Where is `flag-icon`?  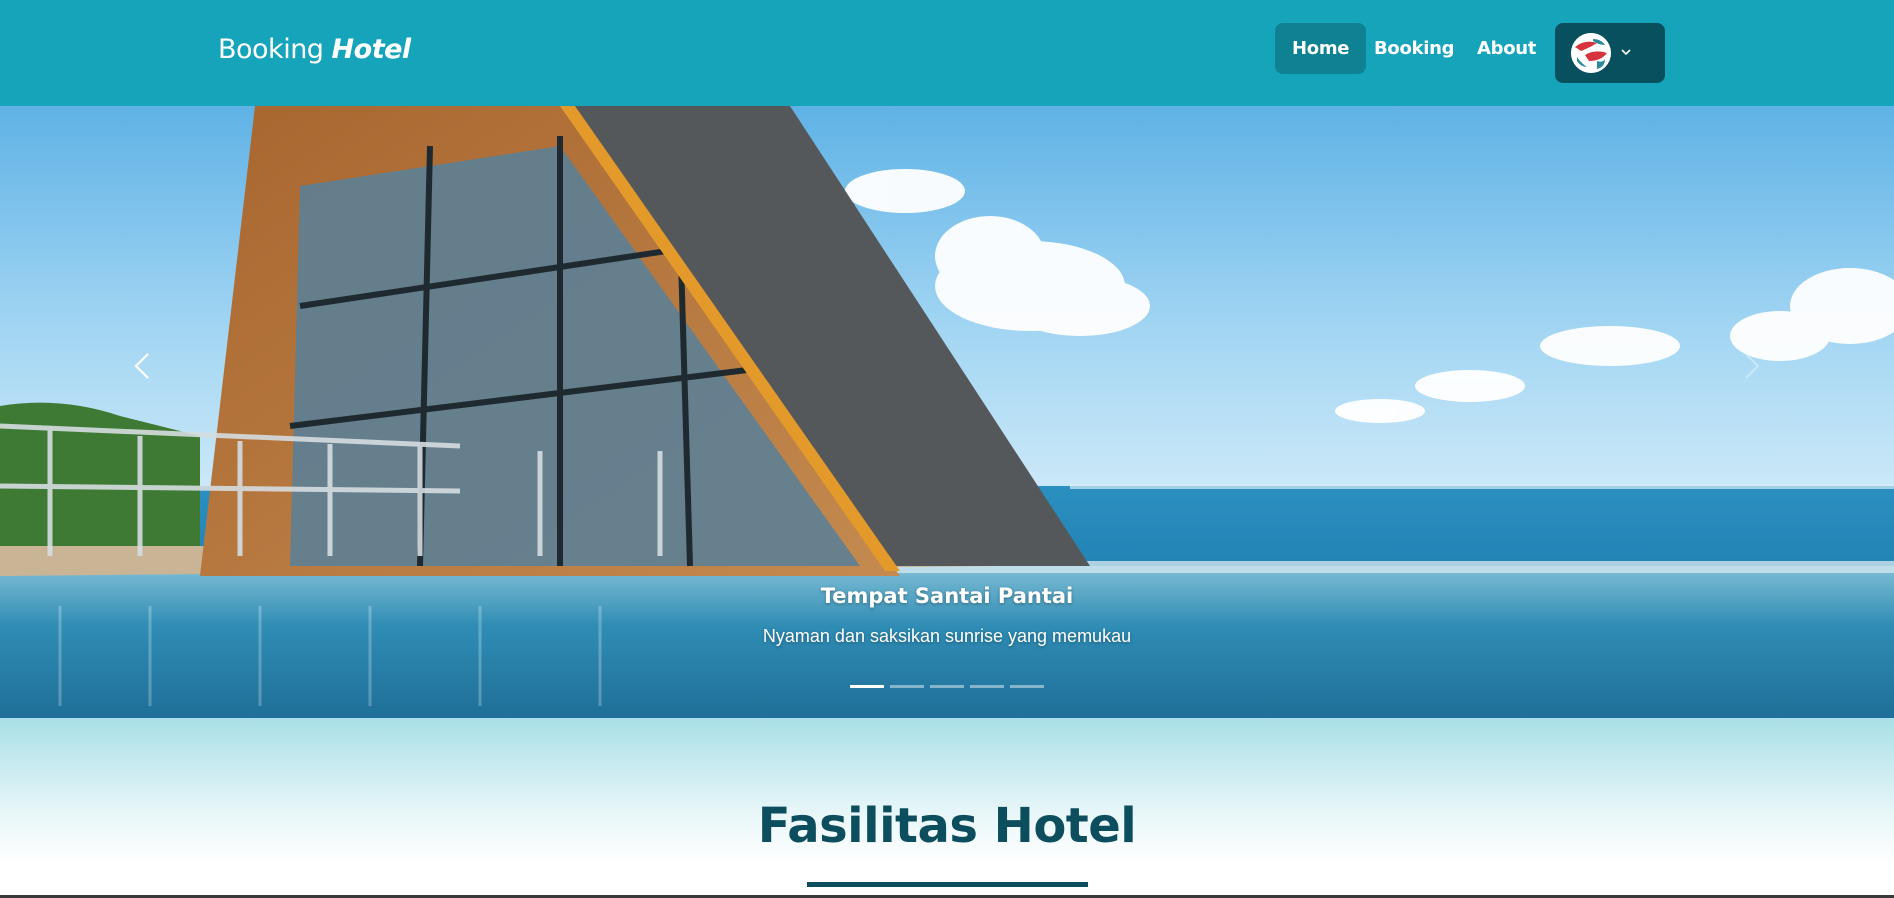 flag-icon is located at coordinates (1591, 53).